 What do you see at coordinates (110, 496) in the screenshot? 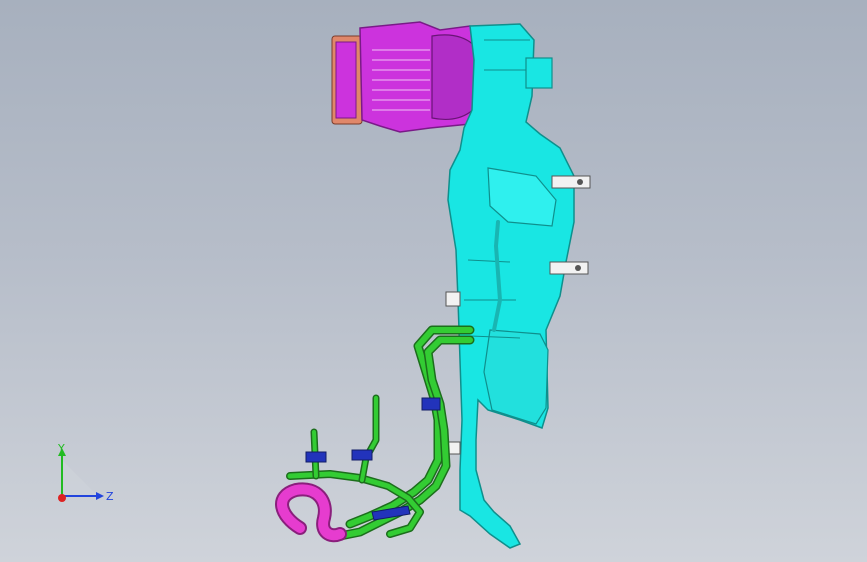
I see `z-axis-label: Z` at bounding box center [110, 496].